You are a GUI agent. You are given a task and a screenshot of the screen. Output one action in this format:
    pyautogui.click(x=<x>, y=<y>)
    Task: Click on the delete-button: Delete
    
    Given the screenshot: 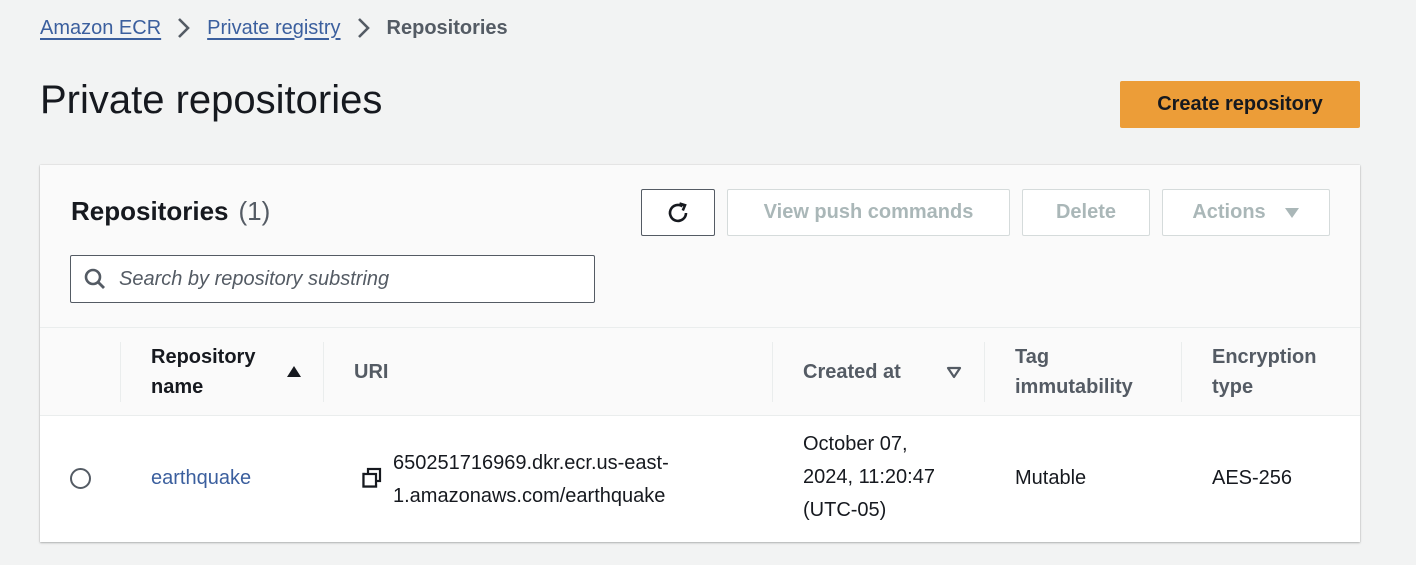 What is the action you would take?
    pyautogui.click(x=1086, y=212)
    